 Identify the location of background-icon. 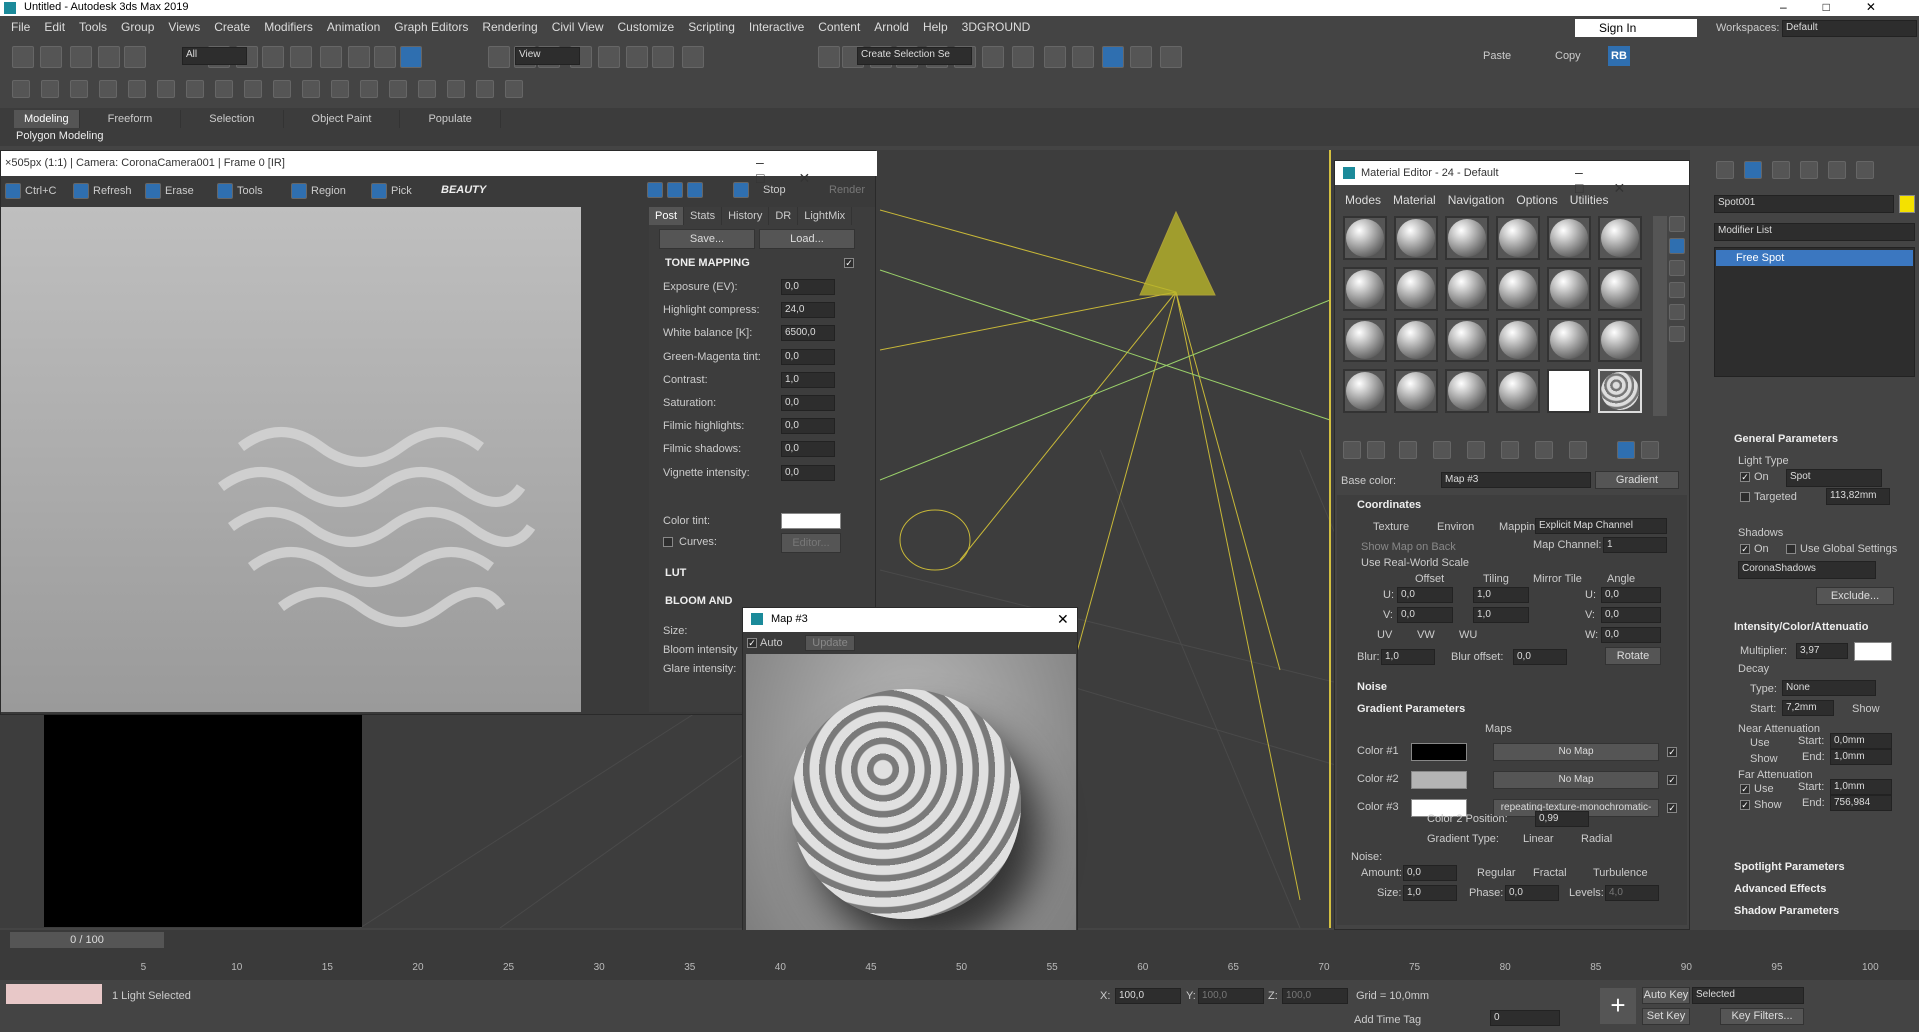
(1677, 268).